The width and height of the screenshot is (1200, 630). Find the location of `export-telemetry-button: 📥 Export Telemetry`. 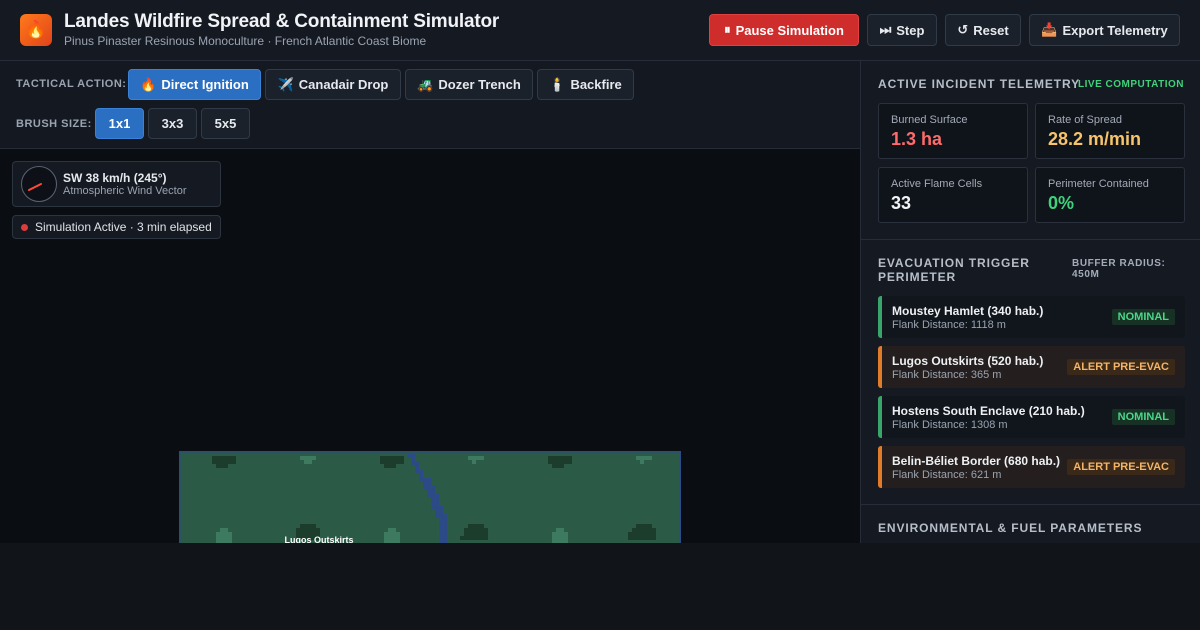

export-telemetry-button: 📥 Export Telemetry is located at coordinates (1104, 30).